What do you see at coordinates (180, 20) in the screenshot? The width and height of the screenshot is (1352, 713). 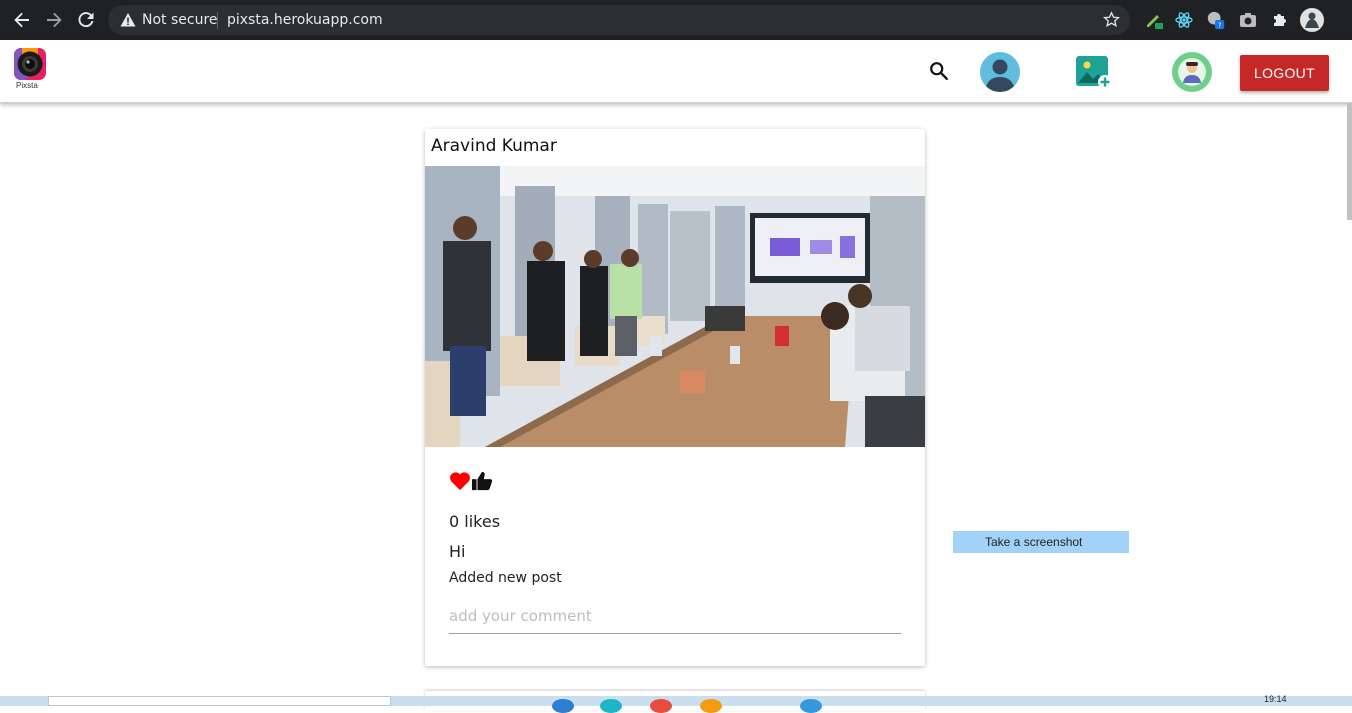 I see `security-status: Not secure` at bounding box center [180, 20].